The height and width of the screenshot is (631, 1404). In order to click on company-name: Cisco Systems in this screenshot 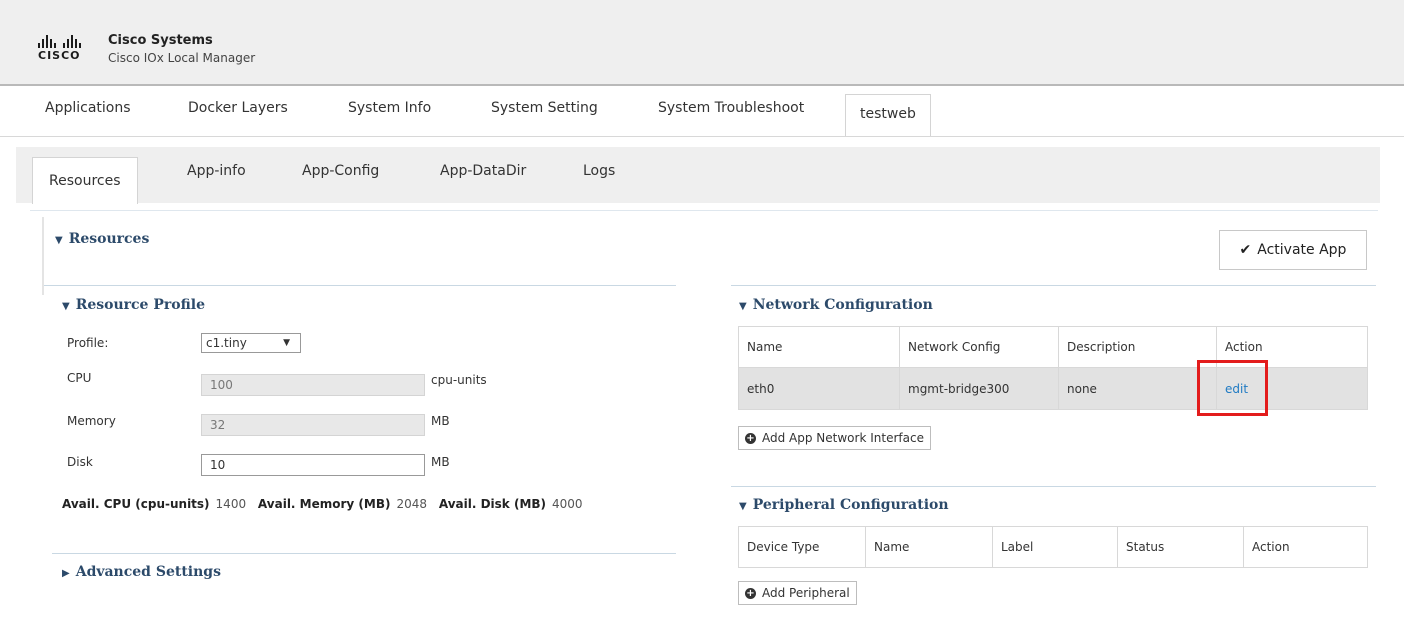, I will do `click(160, 40)`.